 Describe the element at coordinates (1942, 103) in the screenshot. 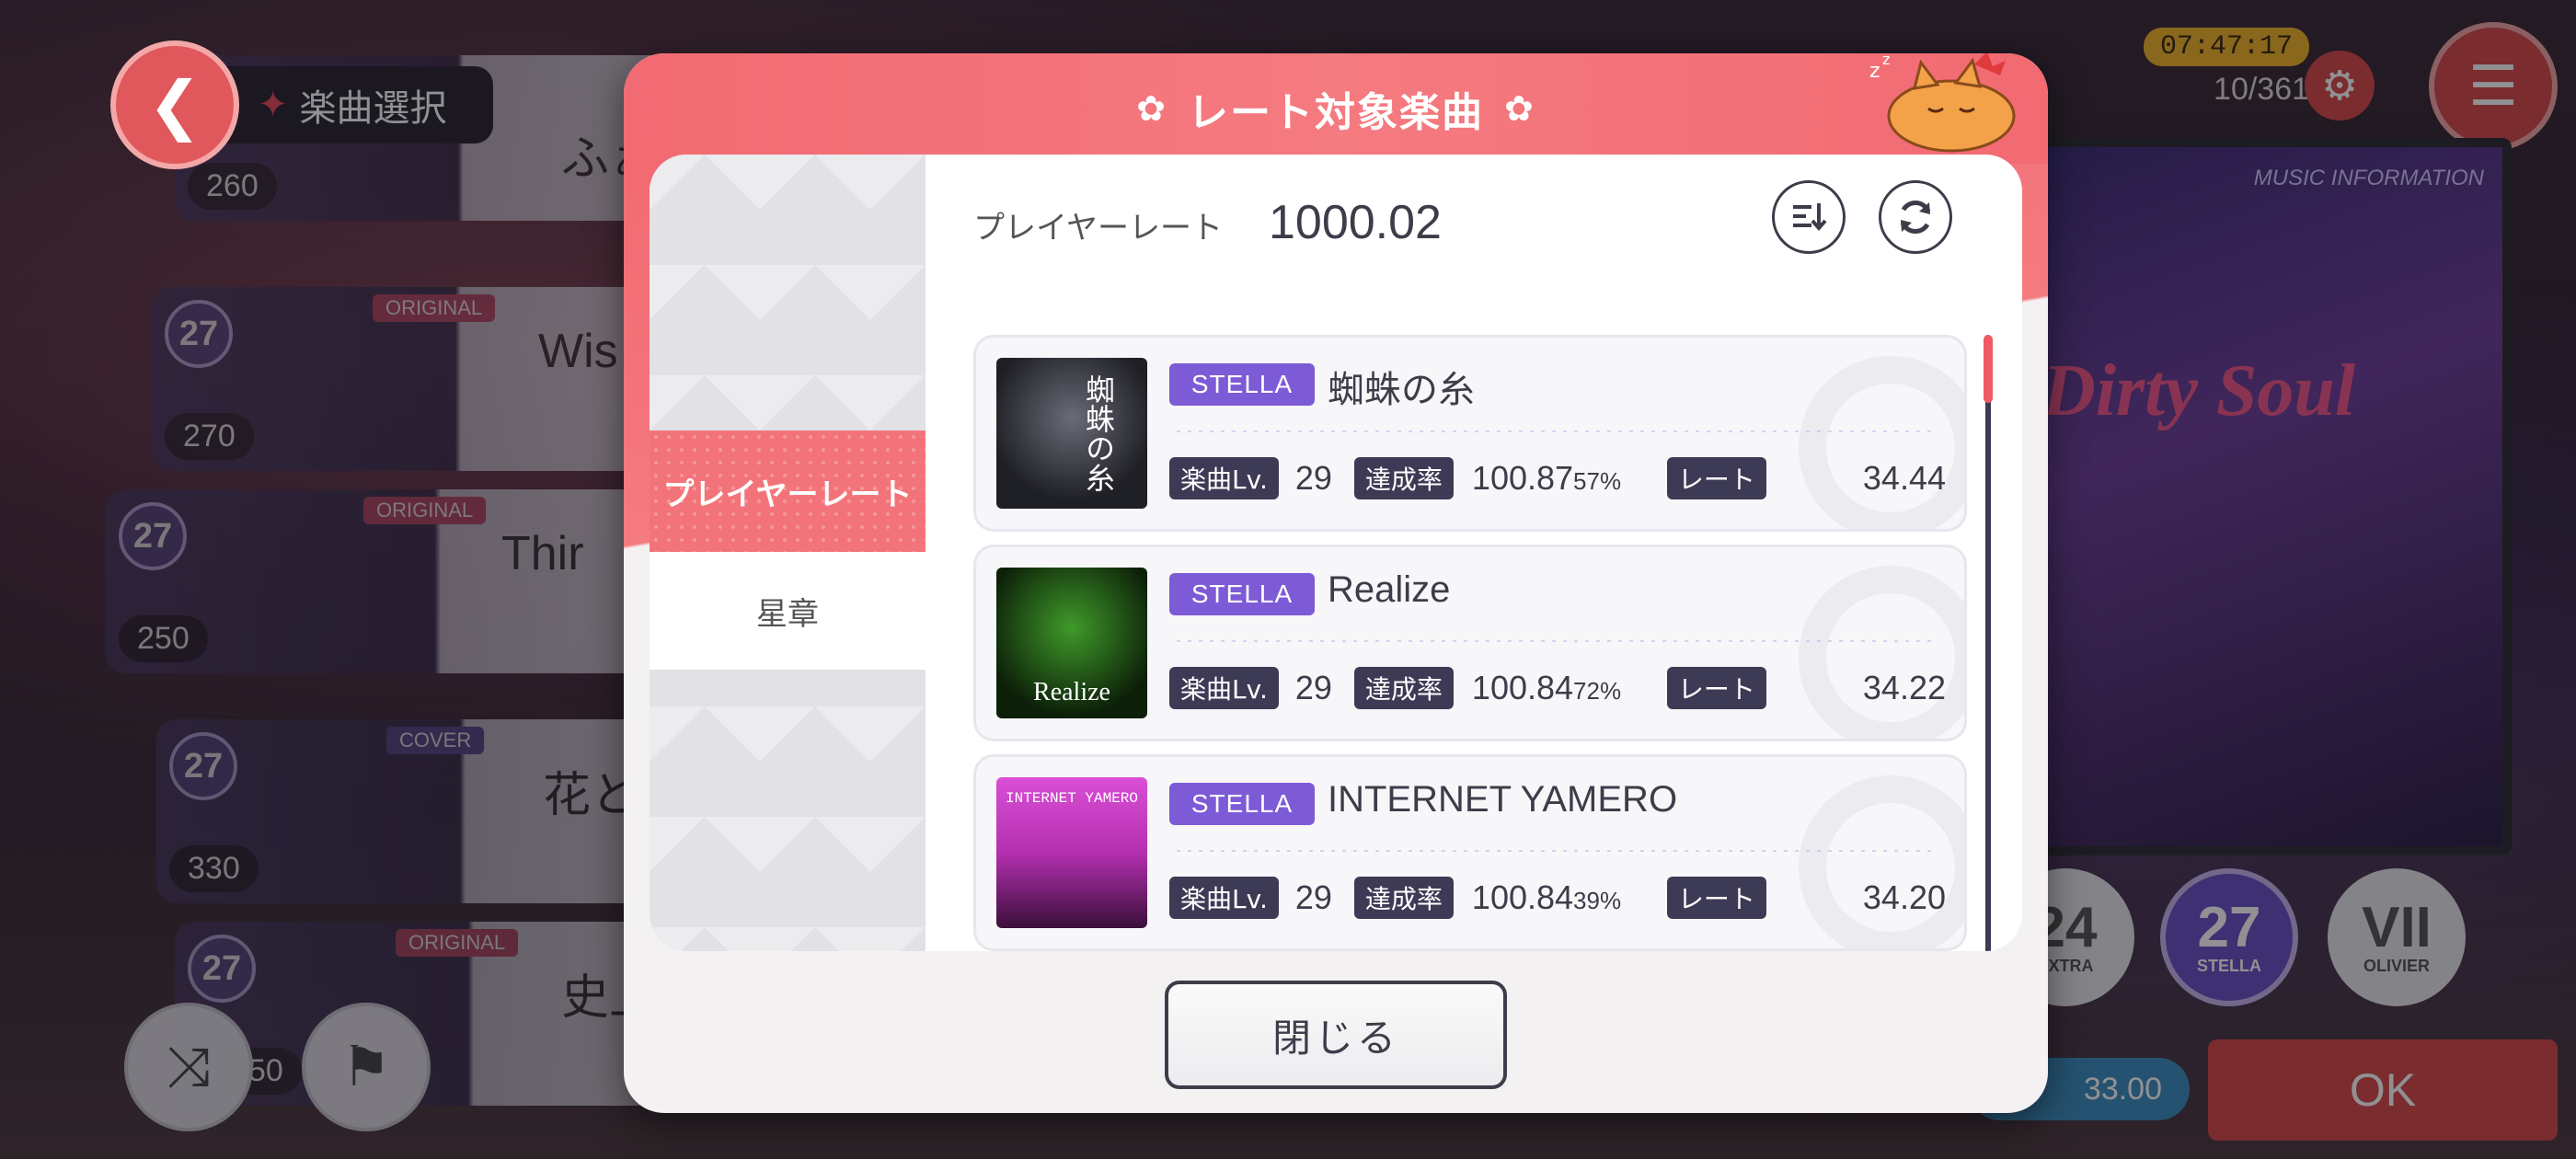

I see `sleeping-cat-icon: z z` at that location.